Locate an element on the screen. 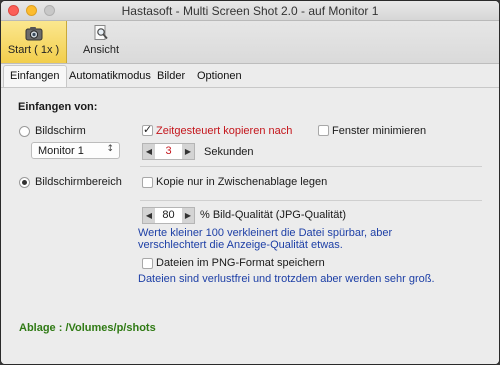 This screenshot has width=500, height=365. area-radio-label: Bildschirmbereich is located at coordinates (78, 182).